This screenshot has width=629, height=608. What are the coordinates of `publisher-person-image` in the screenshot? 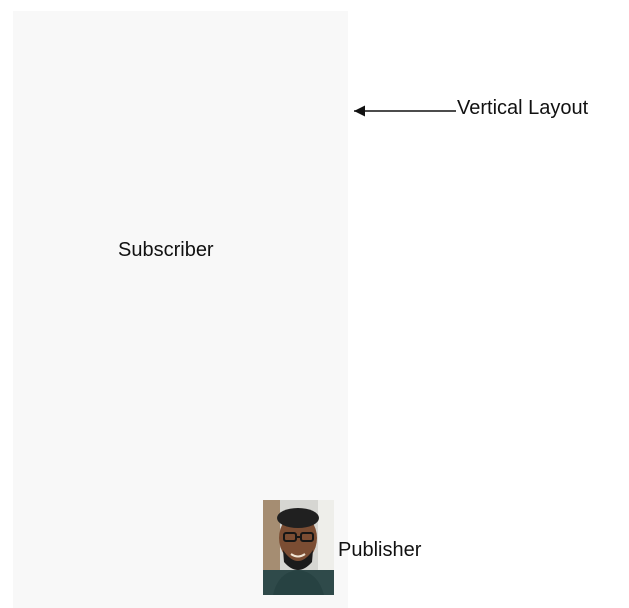 It's located at (298, 547).